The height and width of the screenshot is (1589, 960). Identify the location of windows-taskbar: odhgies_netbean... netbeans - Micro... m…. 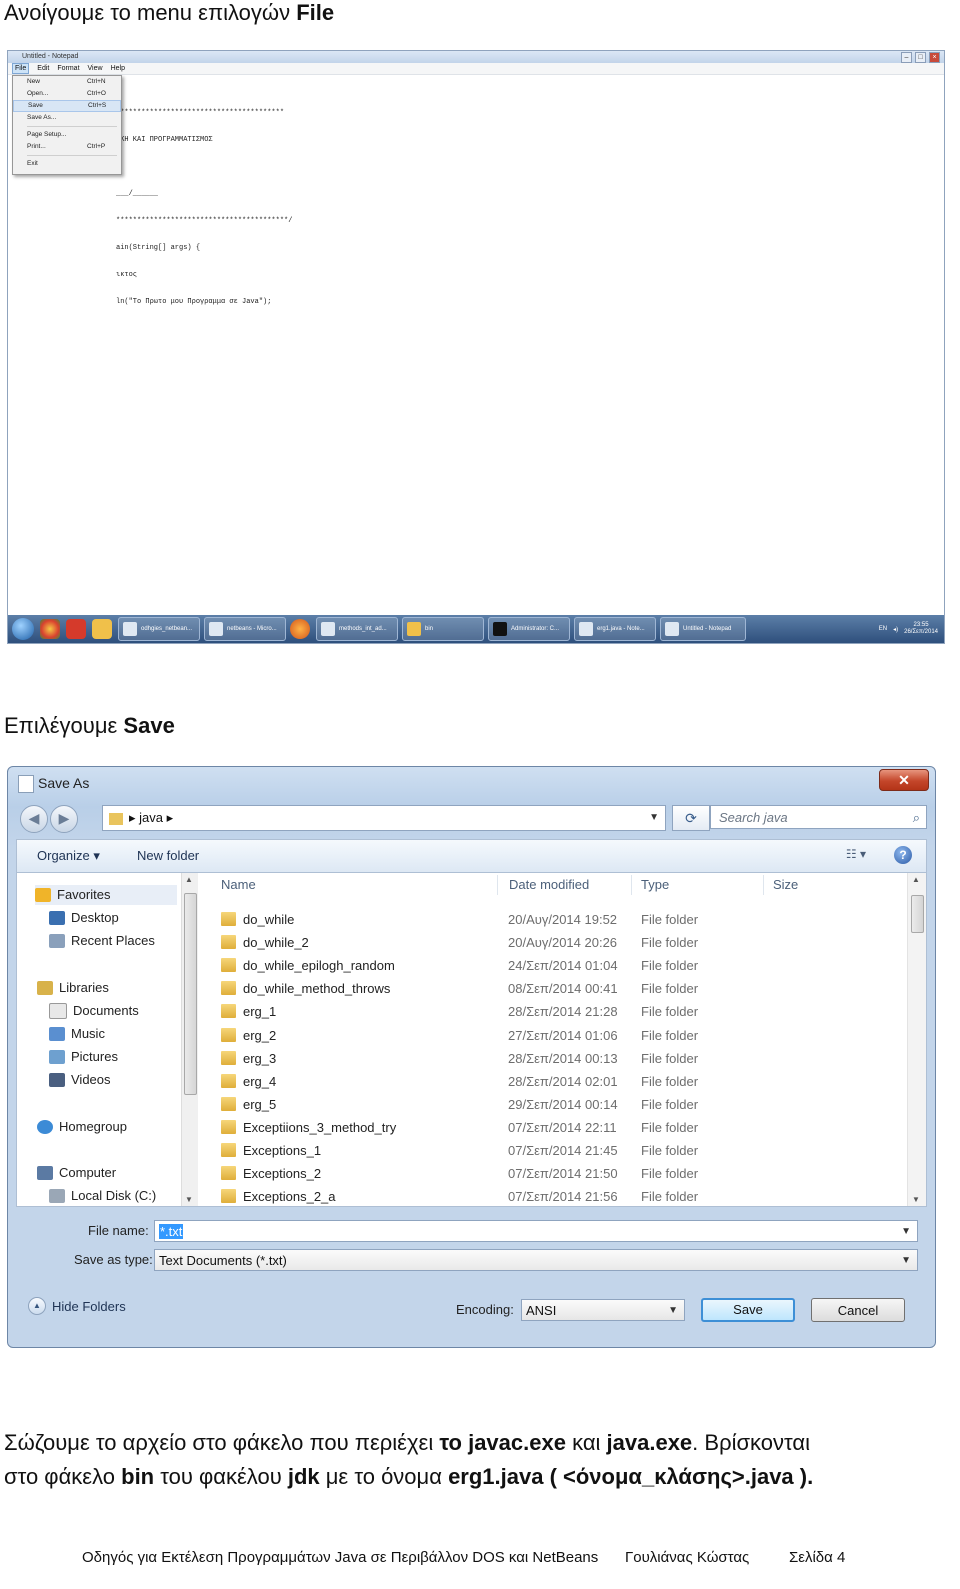
(476, 629).